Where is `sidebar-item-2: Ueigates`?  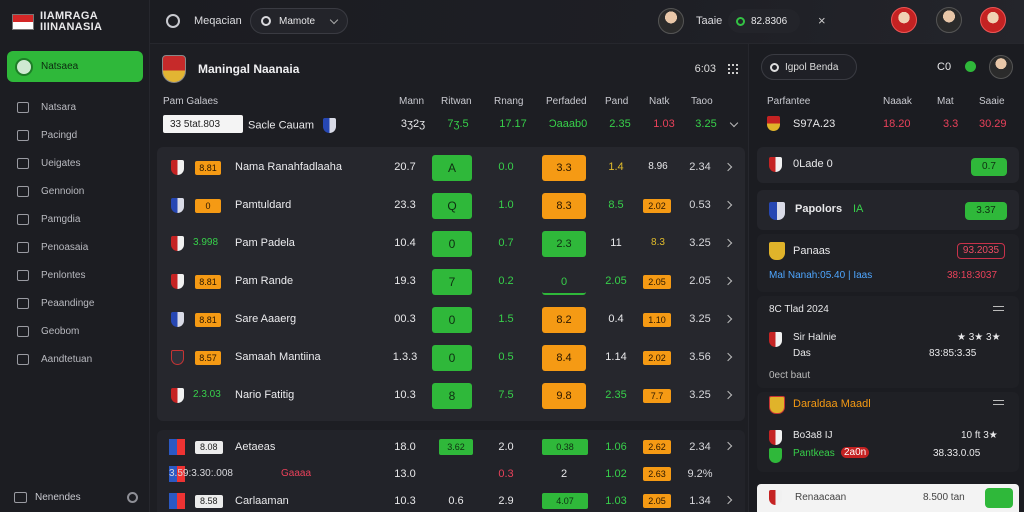
sidebar-item-2: Ueigates is located at coordinates (55, 163).